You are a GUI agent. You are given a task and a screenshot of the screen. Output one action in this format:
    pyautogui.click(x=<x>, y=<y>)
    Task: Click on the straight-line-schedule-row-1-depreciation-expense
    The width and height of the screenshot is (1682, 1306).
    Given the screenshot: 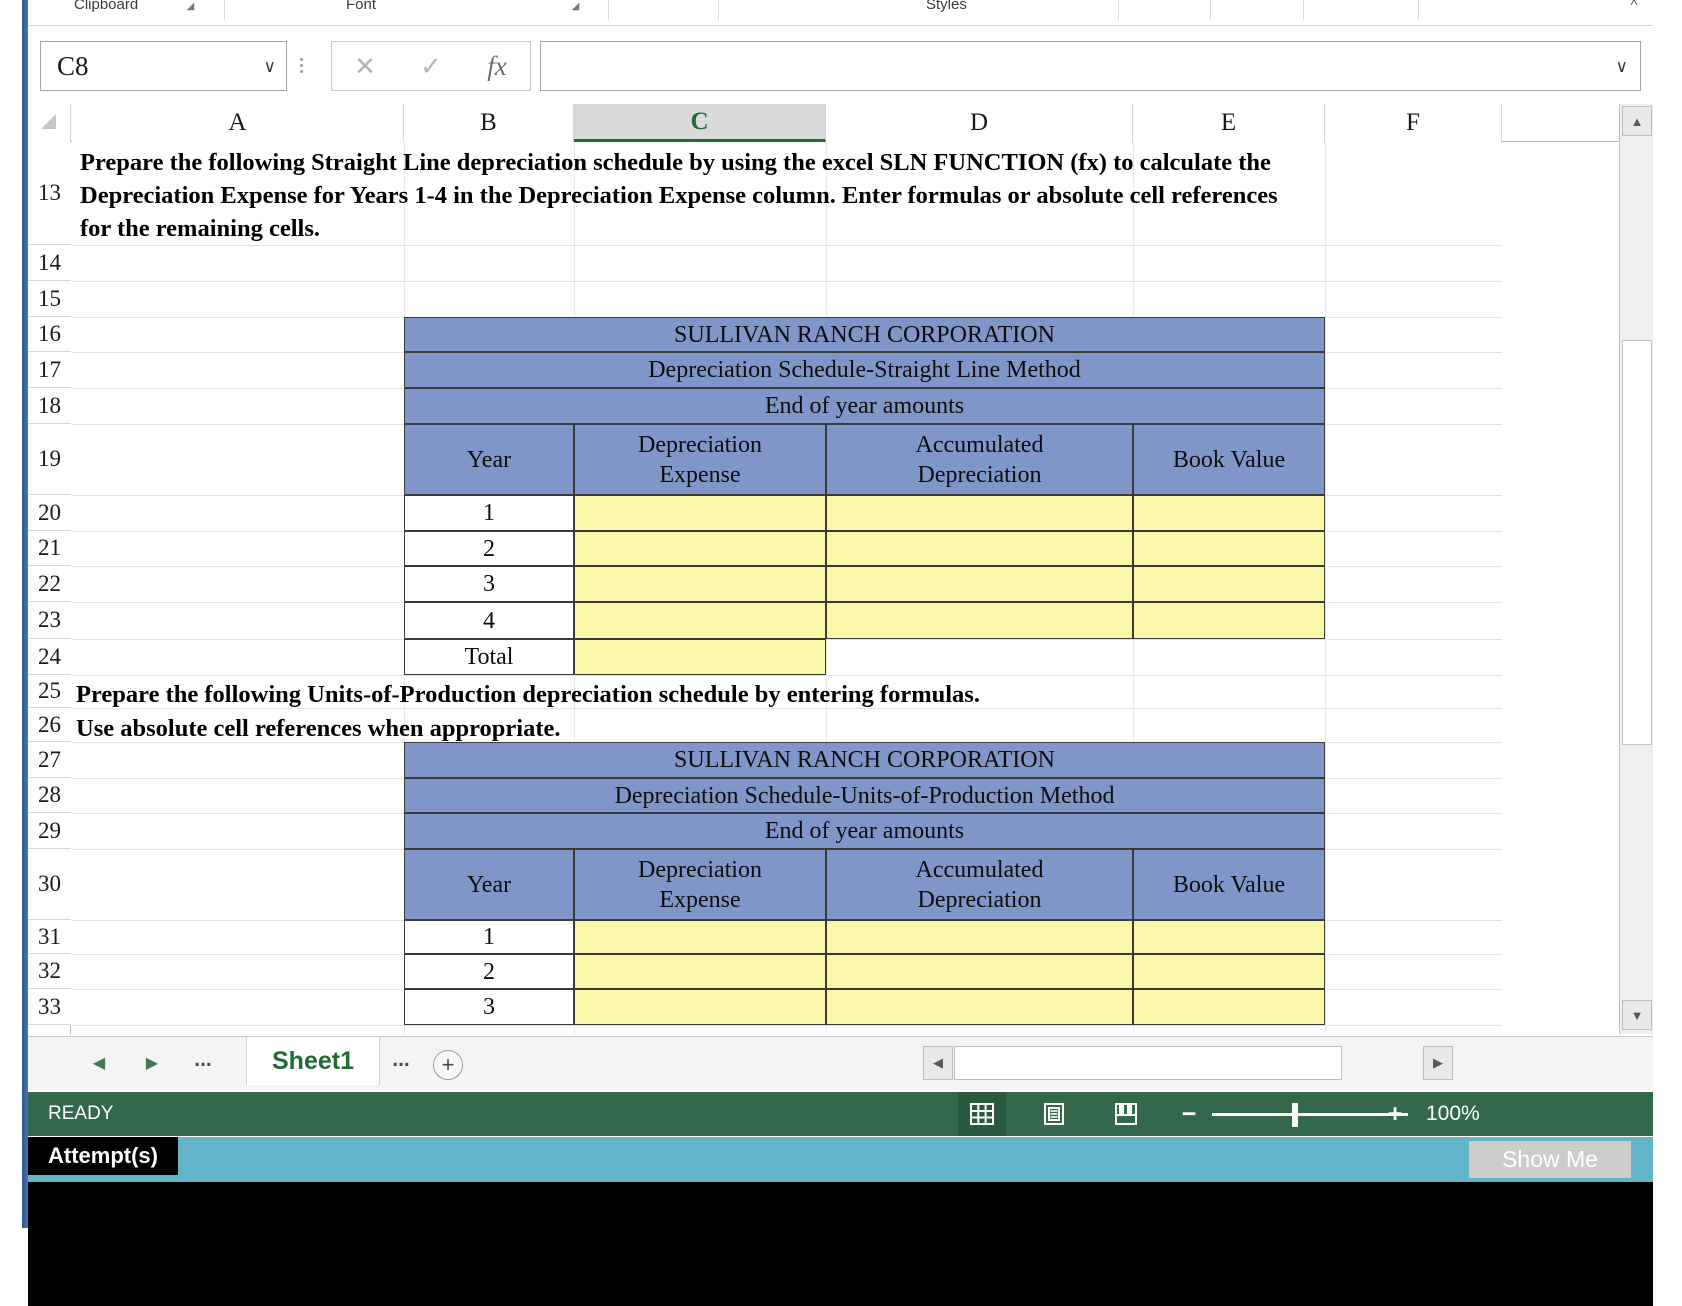 What is the action you would take?
    pyautogui.click(x=700, y=548)
    